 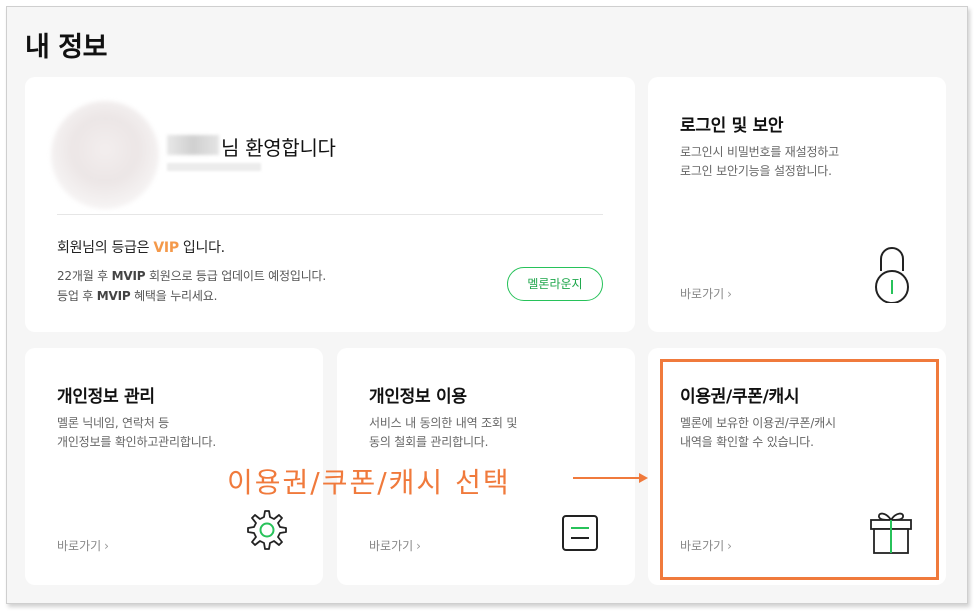 What do you see at coordinates (278, 148) in the screenshot?
I see `welcome-text: 님 환영합니다` at bounding box center [278, 148].